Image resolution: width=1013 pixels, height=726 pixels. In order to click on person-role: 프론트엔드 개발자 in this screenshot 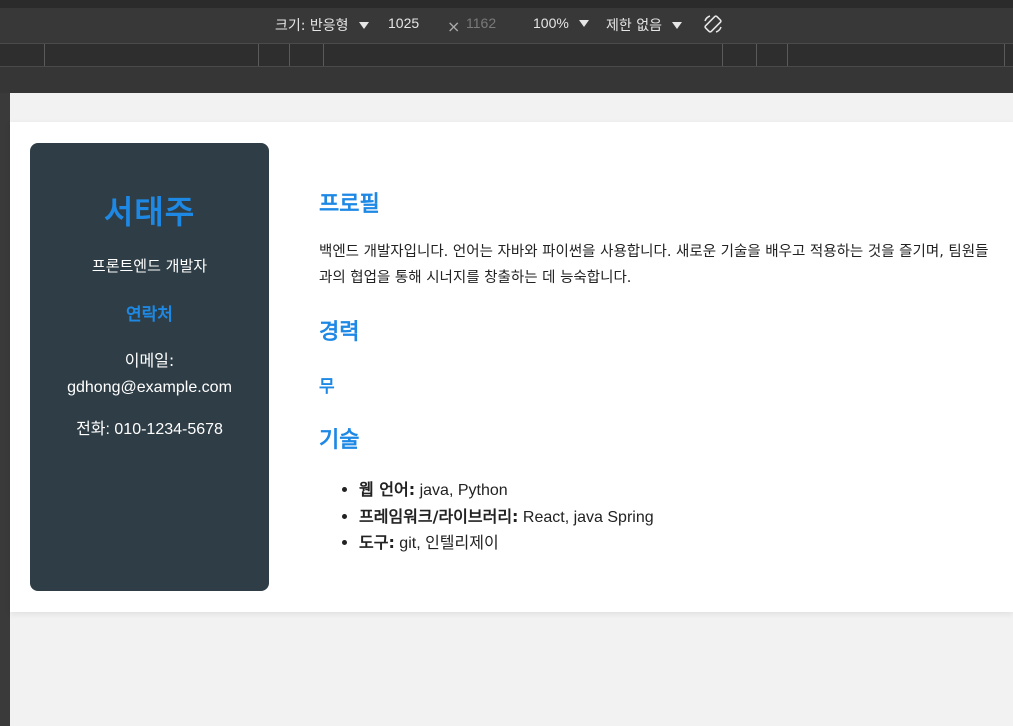, I will do `click(149, 266)`.